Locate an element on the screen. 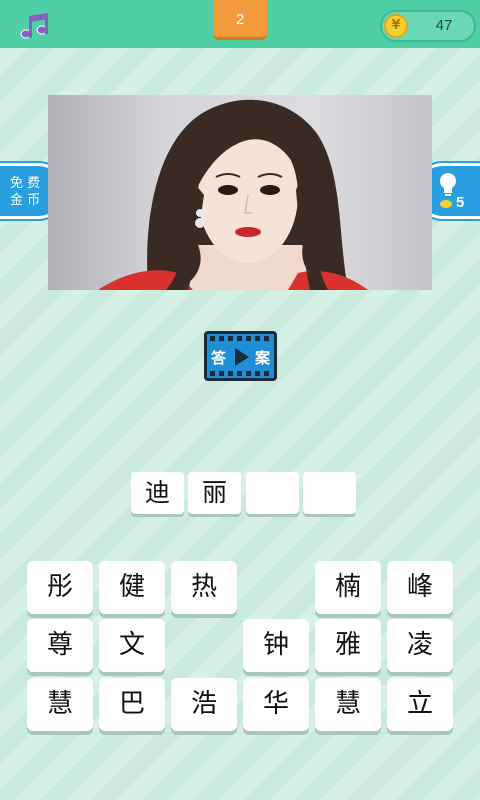 Image resolution: width=480 pixels, height=800 pixels. film-holes-bottom is located at coordinates (240, 373).